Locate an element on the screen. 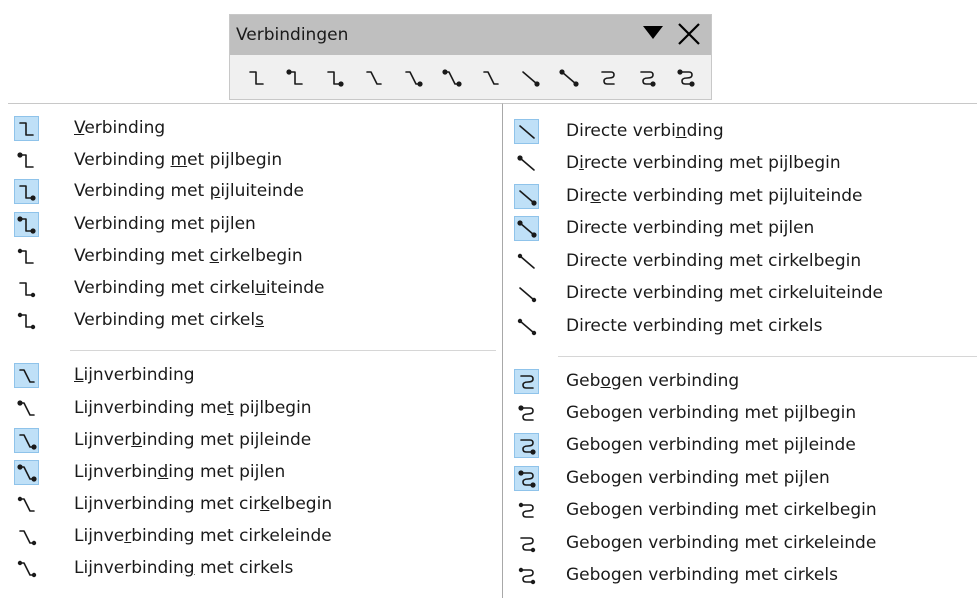  toolbar-title: Verbindingen is located at coordinates (292, 35).